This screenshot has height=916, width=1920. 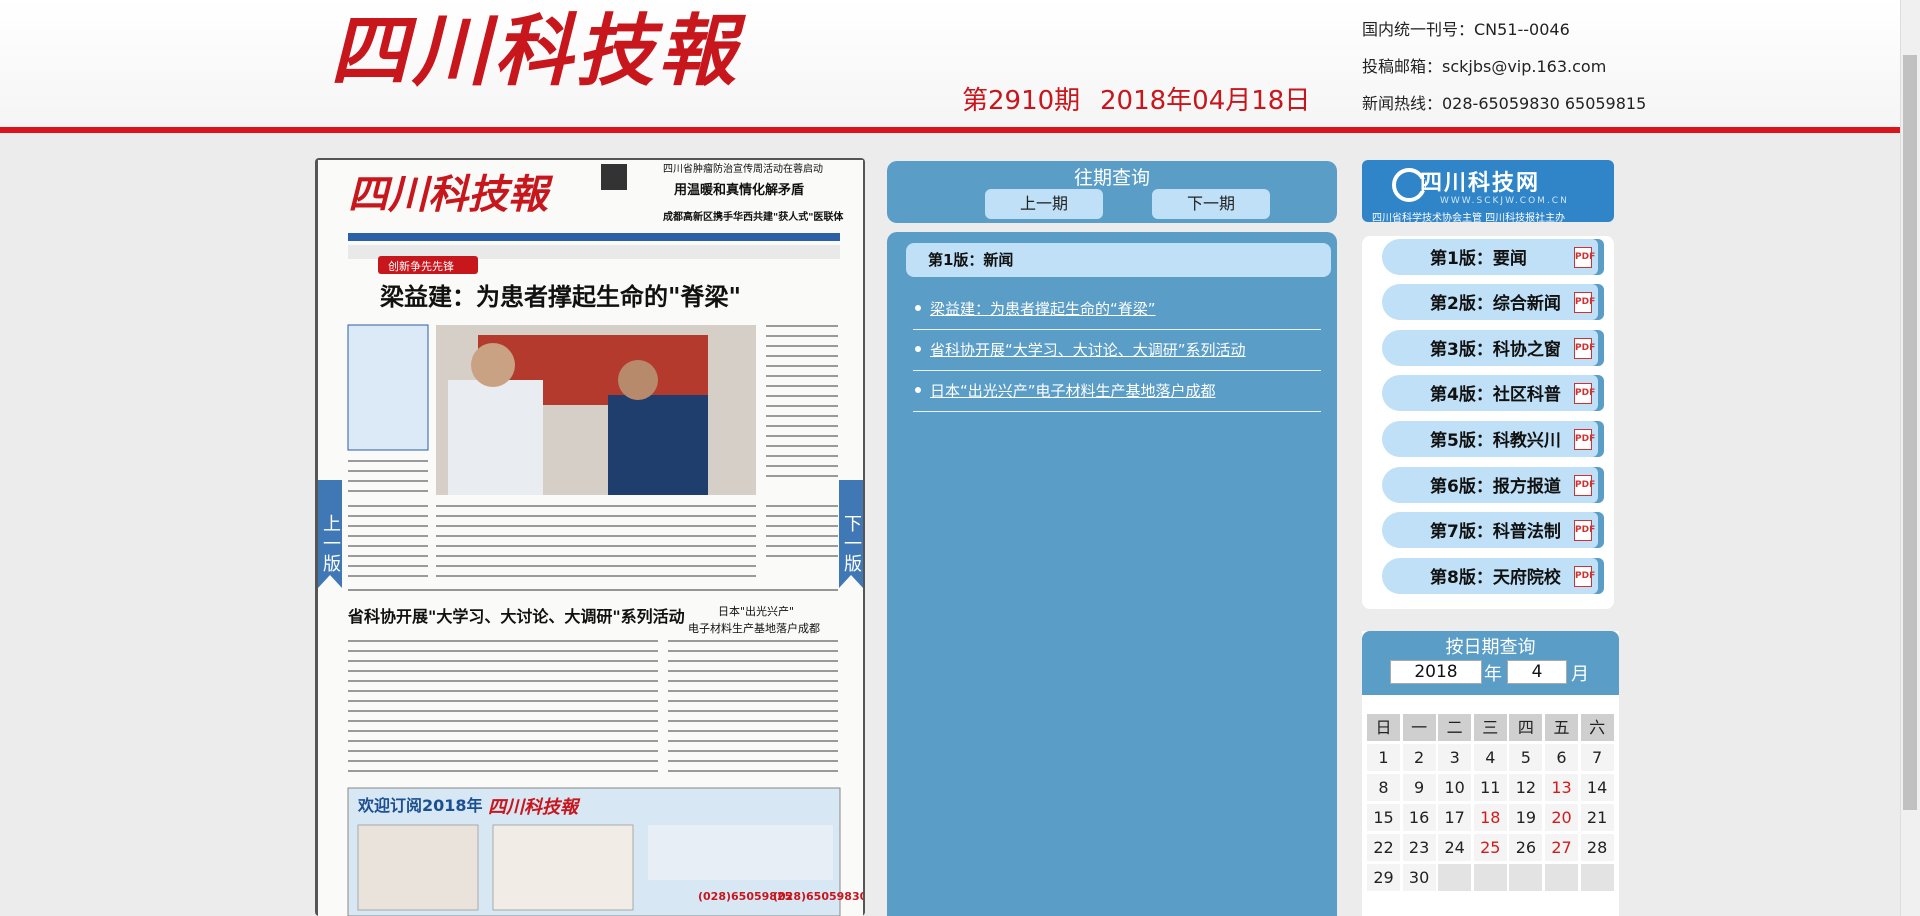 What do you see at coordinates (1493, 302) in the screenshot?
I see `page-item-2: 第2版：综合新闻 PDF` at bounding box center [1493, 302].